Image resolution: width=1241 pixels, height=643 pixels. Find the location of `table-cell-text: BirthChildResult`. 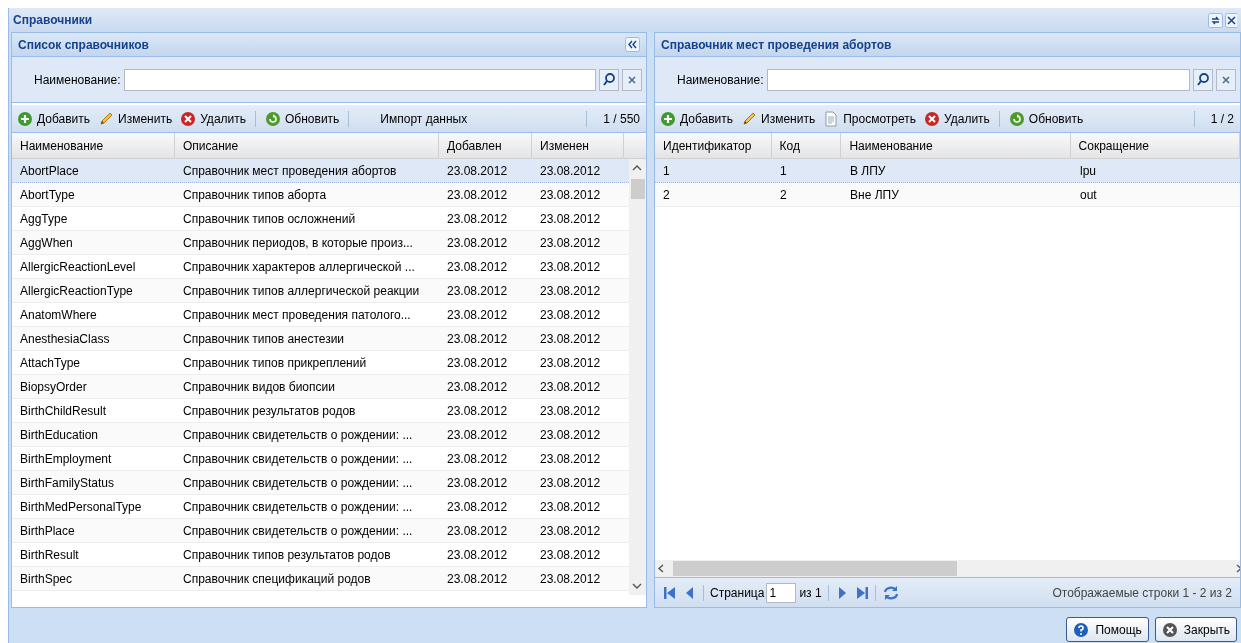

table-cell-text: BirthChildResult is located at coordinates (63, 411).